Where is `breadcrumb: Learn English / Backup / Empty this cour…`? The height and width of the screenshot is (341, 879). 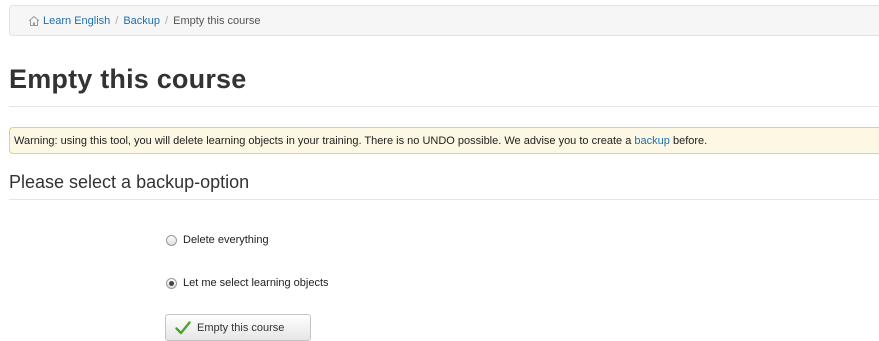
breadcrumb: Learn English / Backup / Empty this cour… is located at coordinates (444, 20).